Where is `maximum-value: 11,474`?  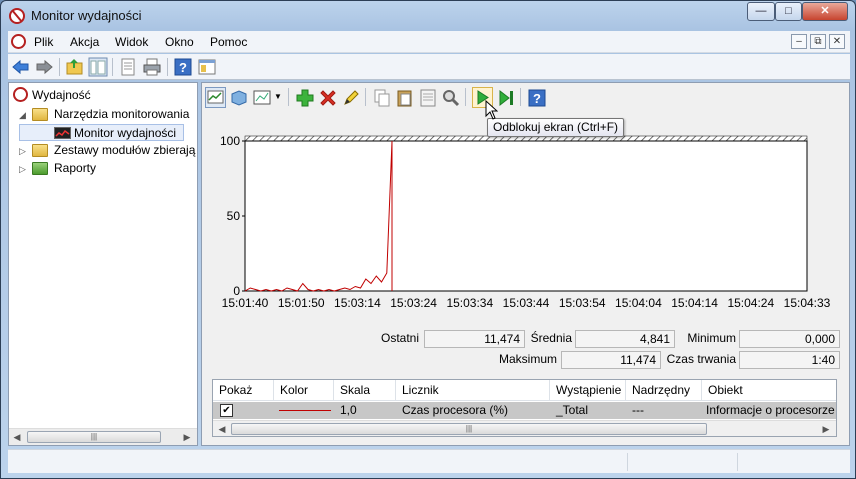 maximum-value: 11,474 is located at coordinates (611, 360).